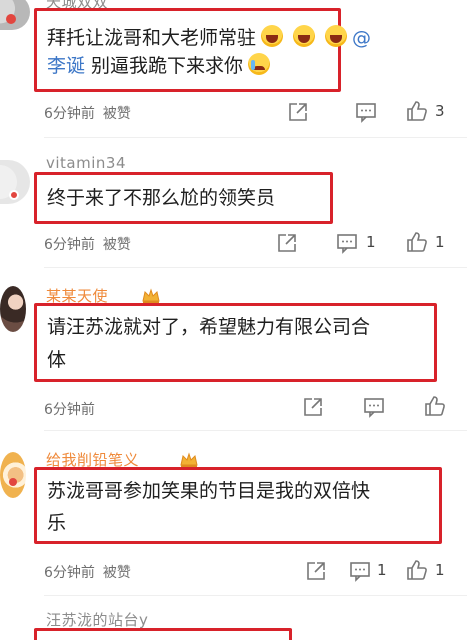 This screenshot has height=640, width=467. Describe the element at coordinates (57, 523) in the screenshot. I see `comment-text: 乐` at that location.